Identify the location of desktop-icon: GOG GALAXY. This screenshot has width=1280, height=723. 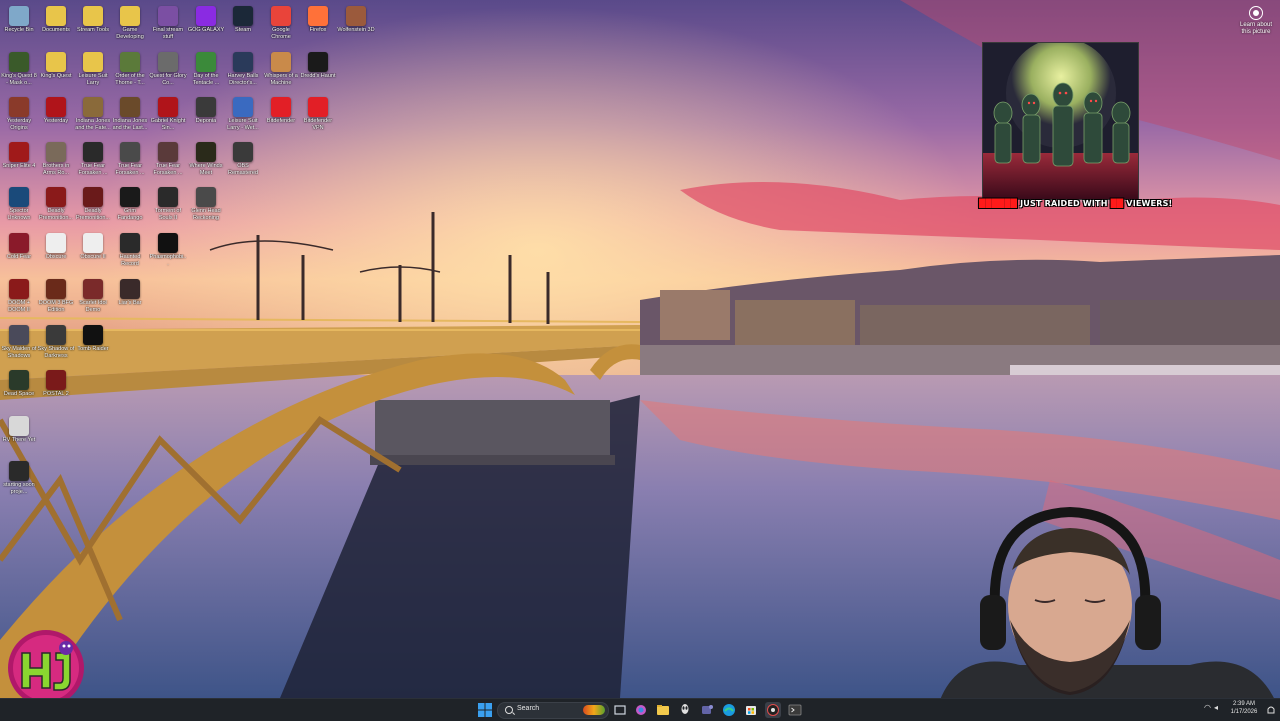
(206, 26).